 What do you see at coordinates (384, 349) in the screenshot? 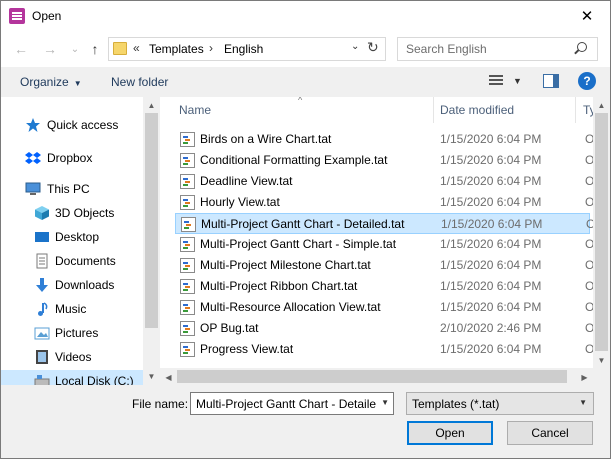
I see `file-row: Progress View.tat 1/15/2020 6:04 PM O` at bounding box center [384, 349].